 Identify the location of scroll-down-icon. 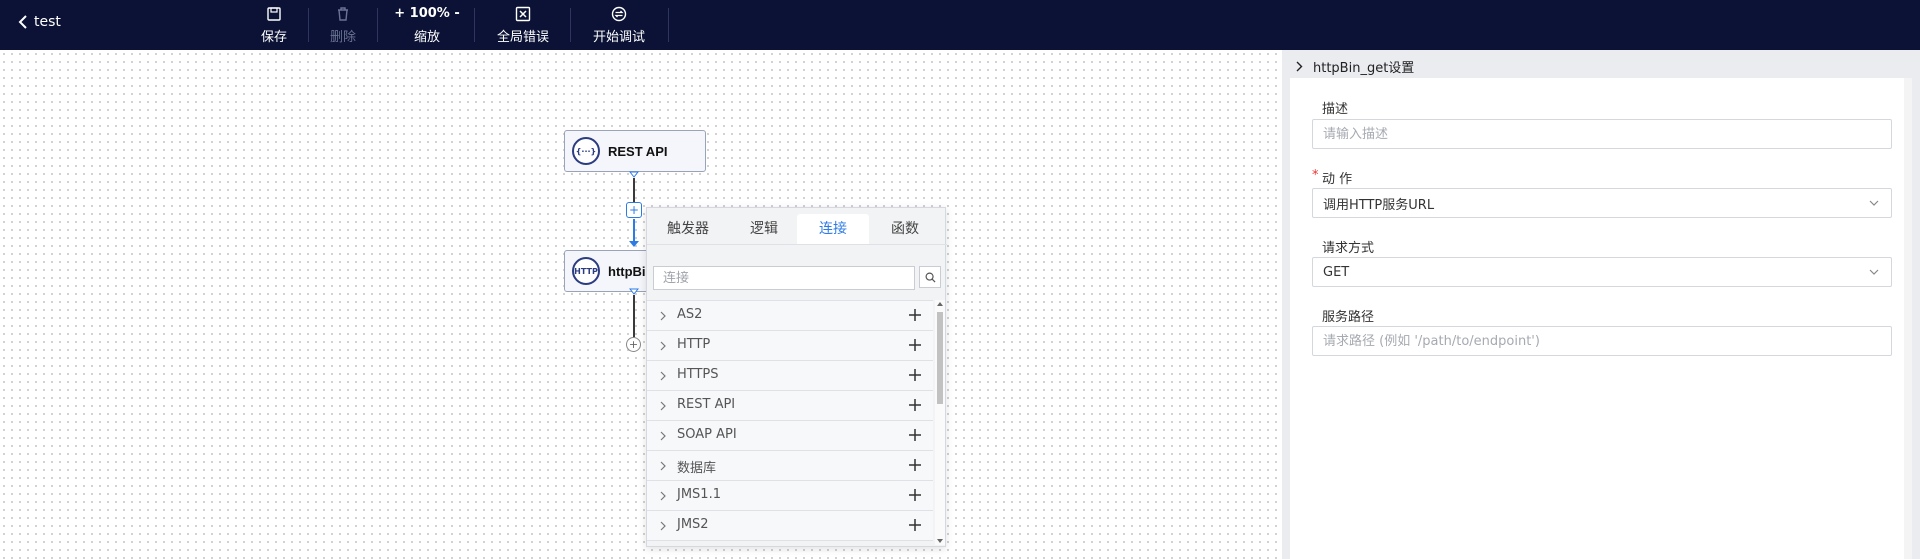
(940, 541).